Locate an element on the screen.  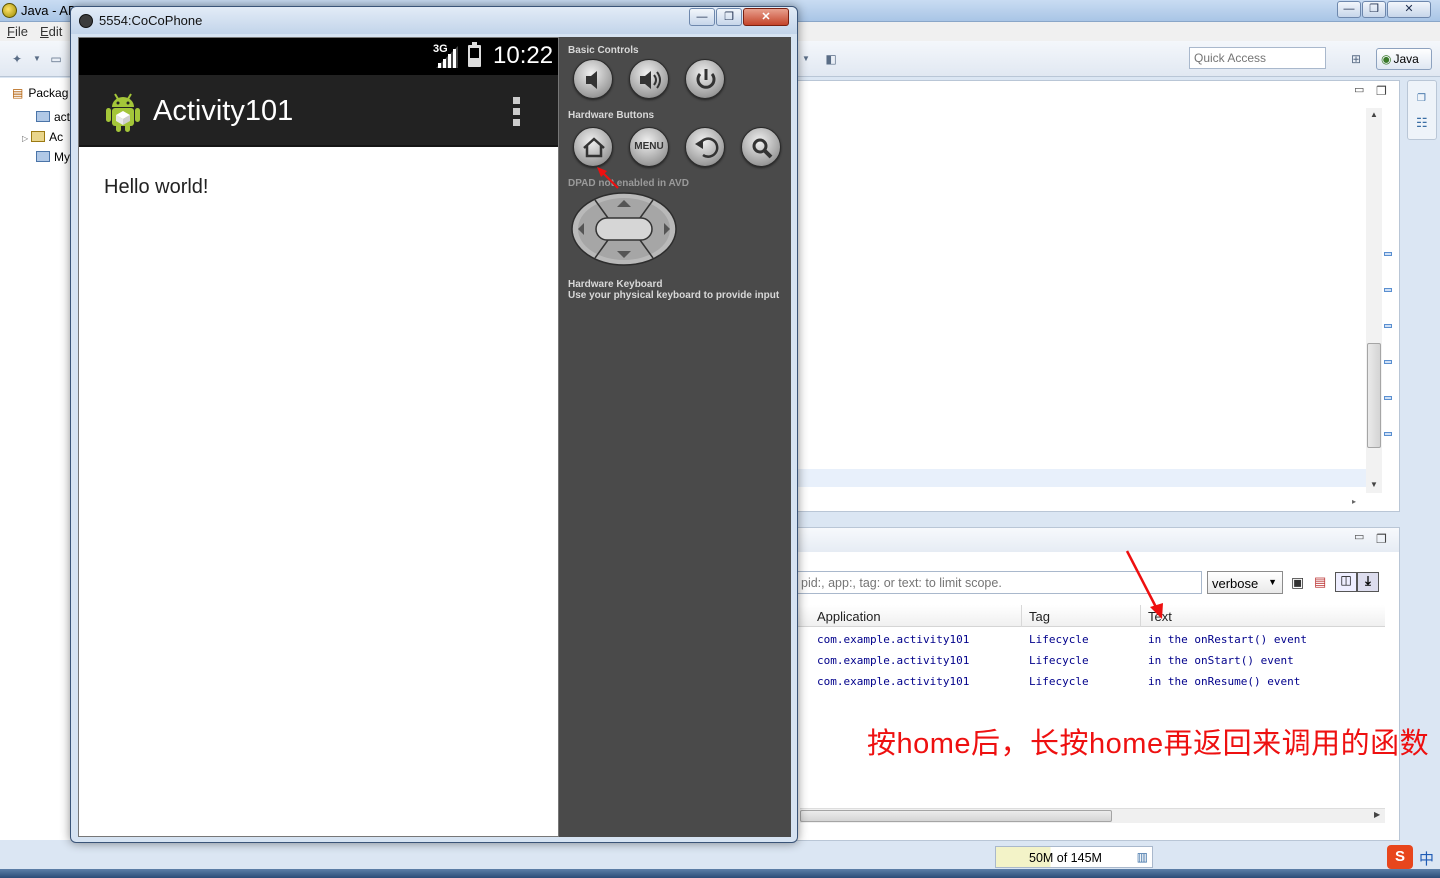
eclipse-app-icon is located at coordinates (9, 10).